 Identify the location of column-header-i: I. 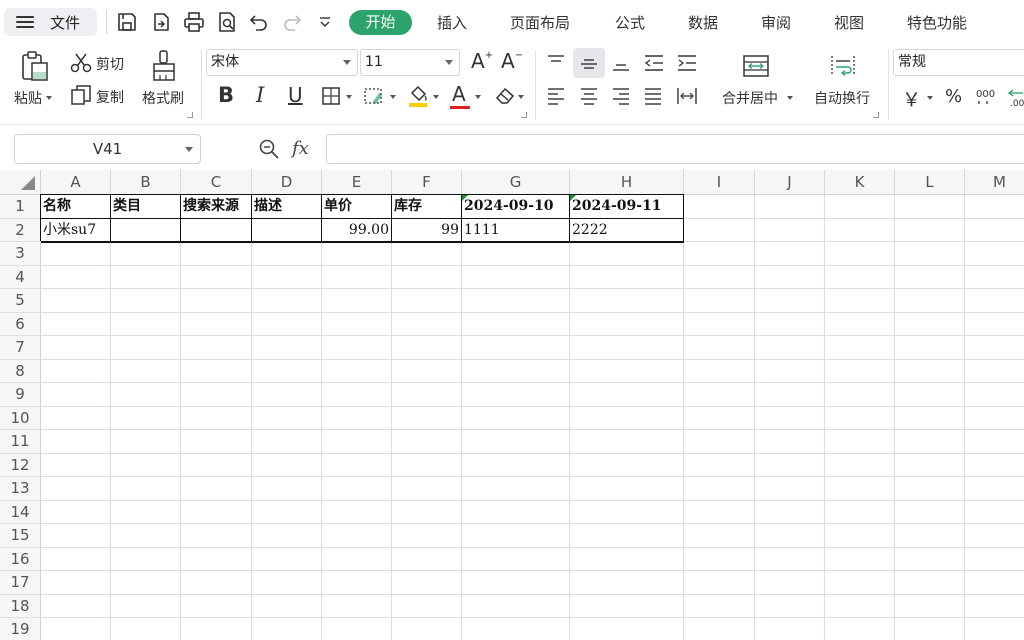
(719, 182).